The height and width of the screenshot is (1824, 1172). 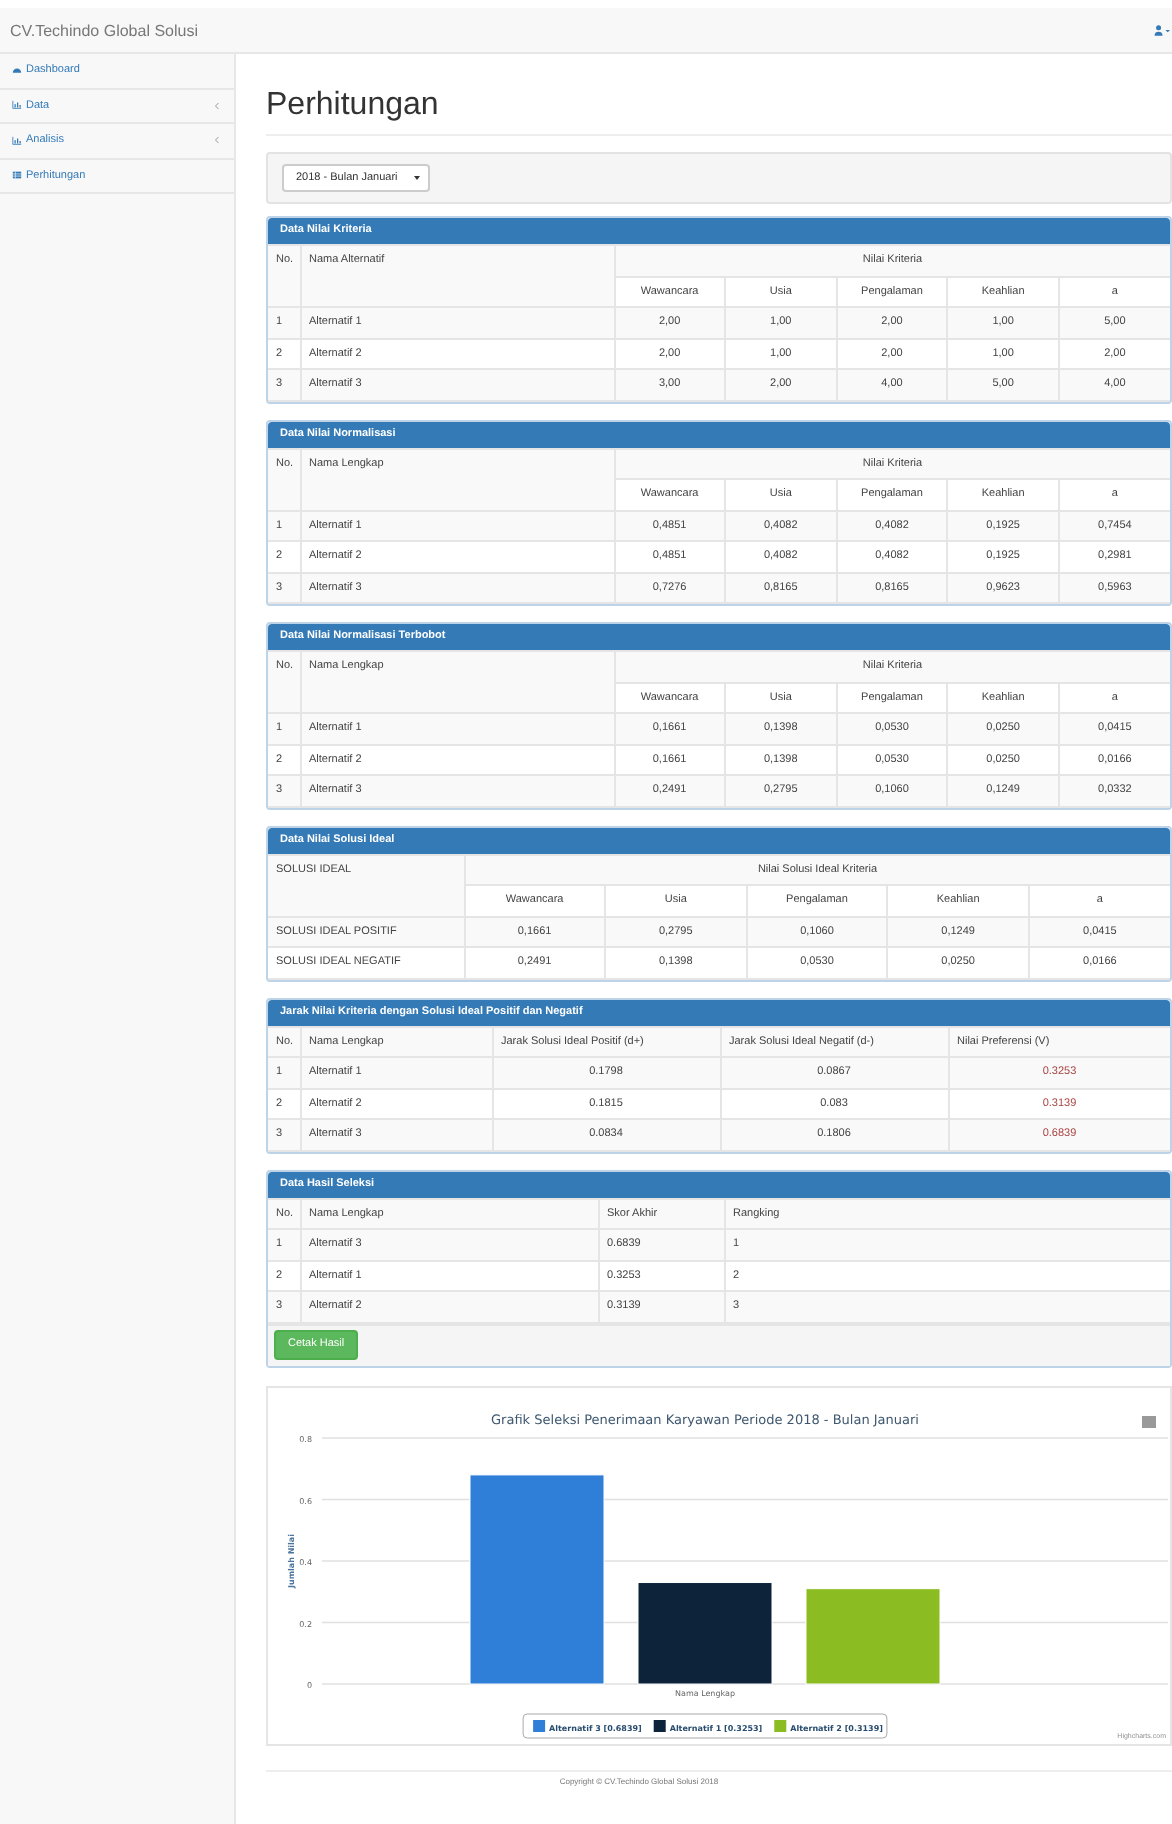 What do you see at coordinates (1149, 1421) in the screenshot?
I see `menu-icon` at bounding box center [1149, 1421].